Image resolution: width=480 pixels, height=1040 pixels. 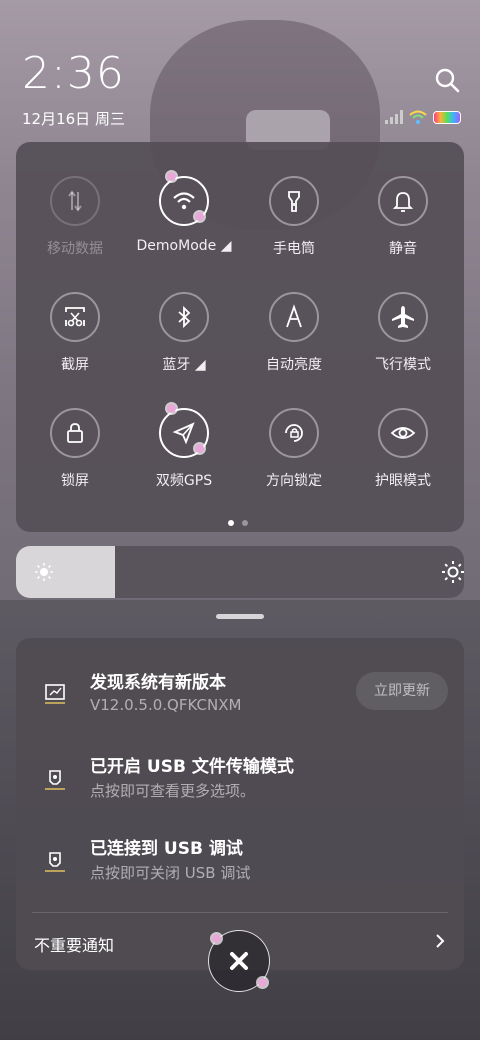 I want to click on brightness-slider, so click(x=240, y=572).